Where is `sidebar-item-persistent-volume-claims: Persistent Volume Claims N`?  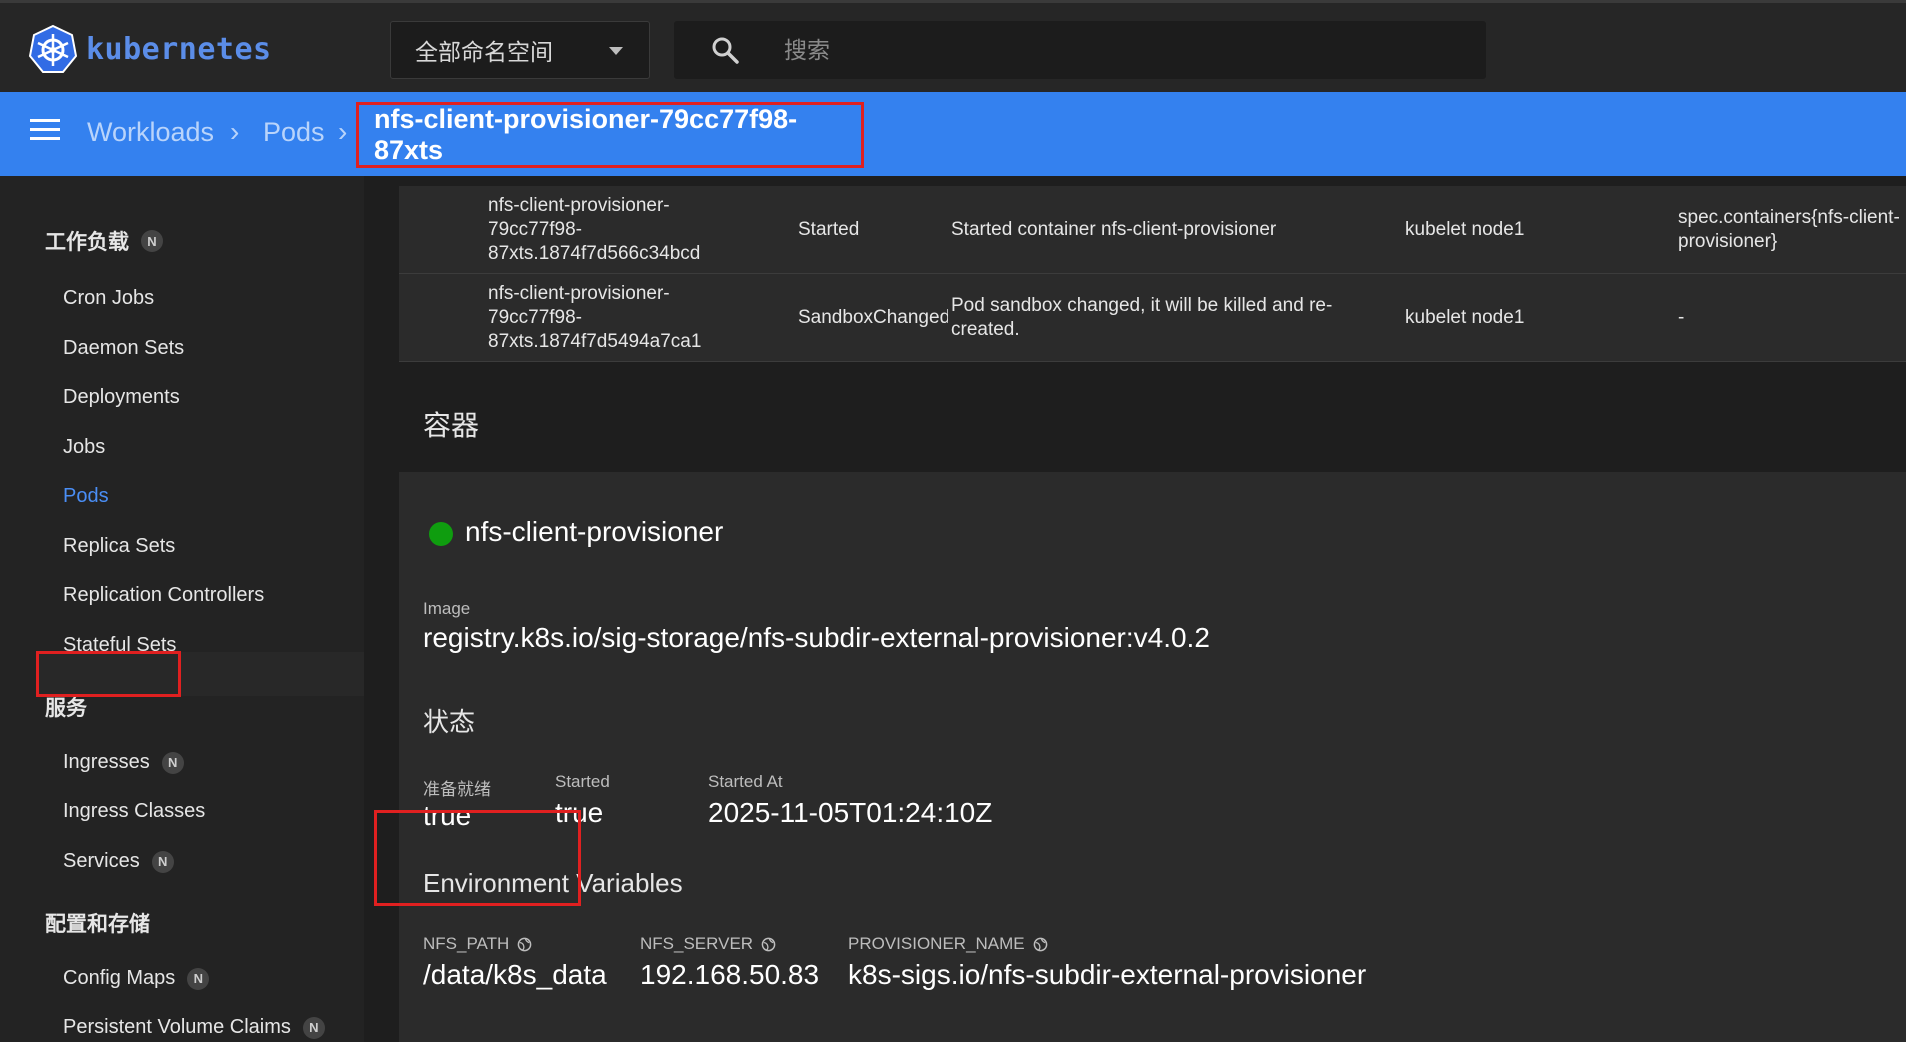
sidebar-item-persistent-volume-claims: Persistent Volume Claims N is located at coordinates (194, 1027).